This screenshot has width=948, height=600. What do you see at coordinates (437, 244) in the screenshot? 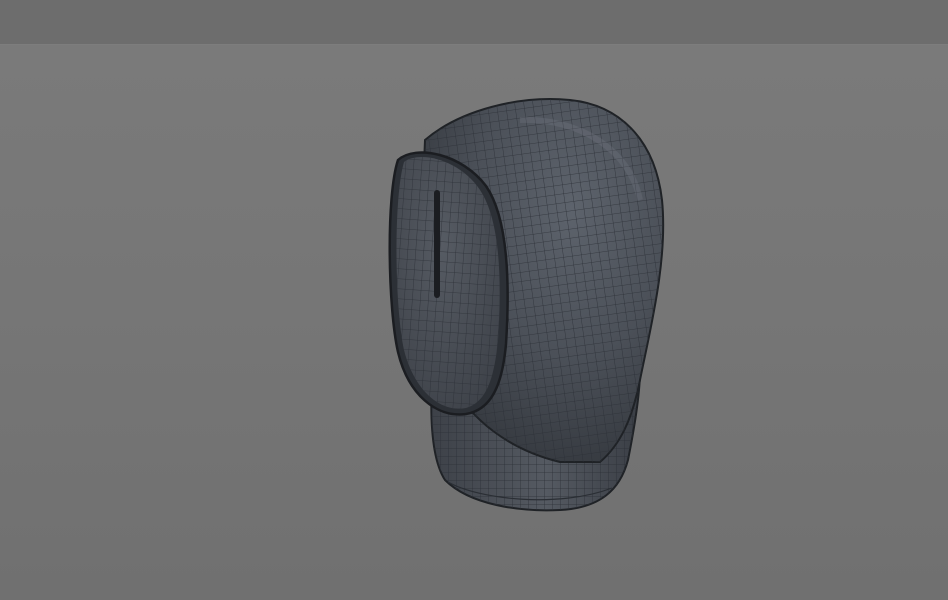
I see `mesh-slot` at bounding box center [437, 244].